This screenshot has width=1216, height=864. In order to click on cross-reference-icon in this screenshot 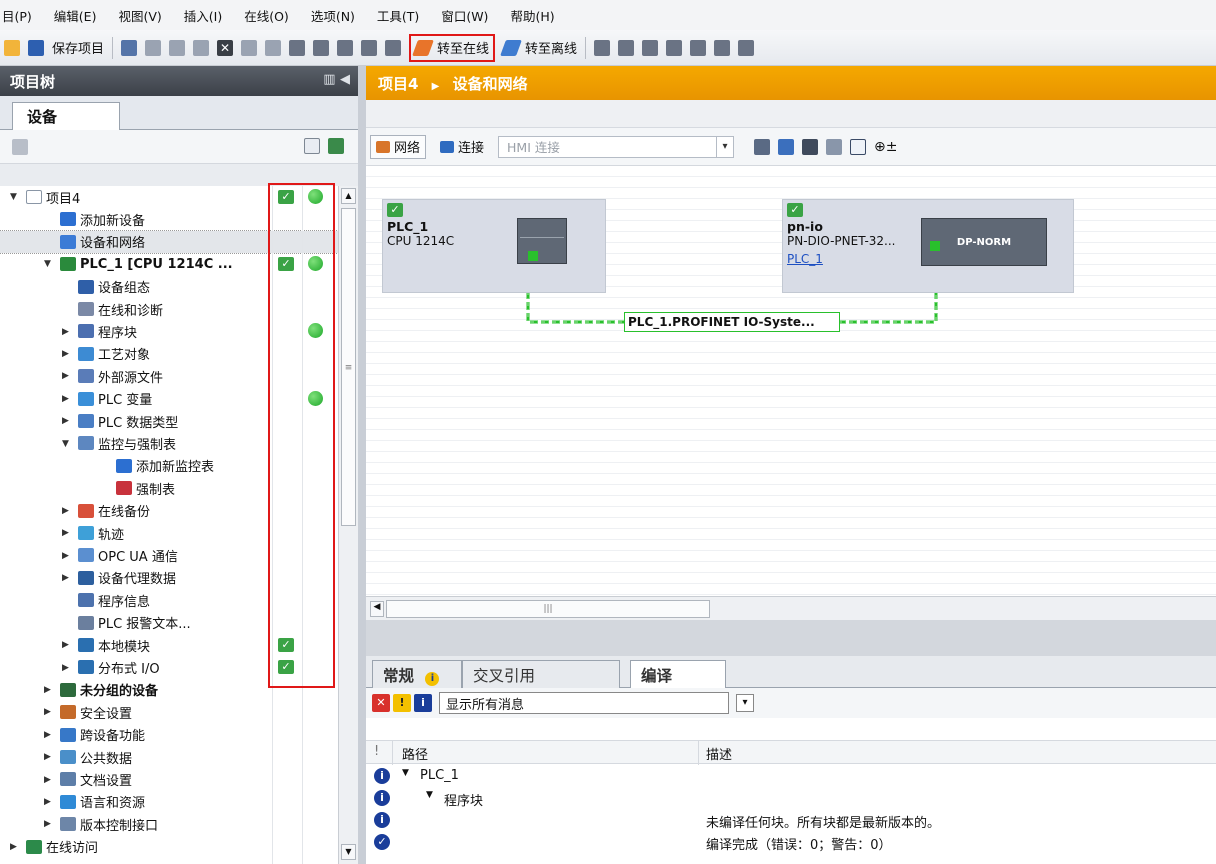, I will do `click(674, 47)`.